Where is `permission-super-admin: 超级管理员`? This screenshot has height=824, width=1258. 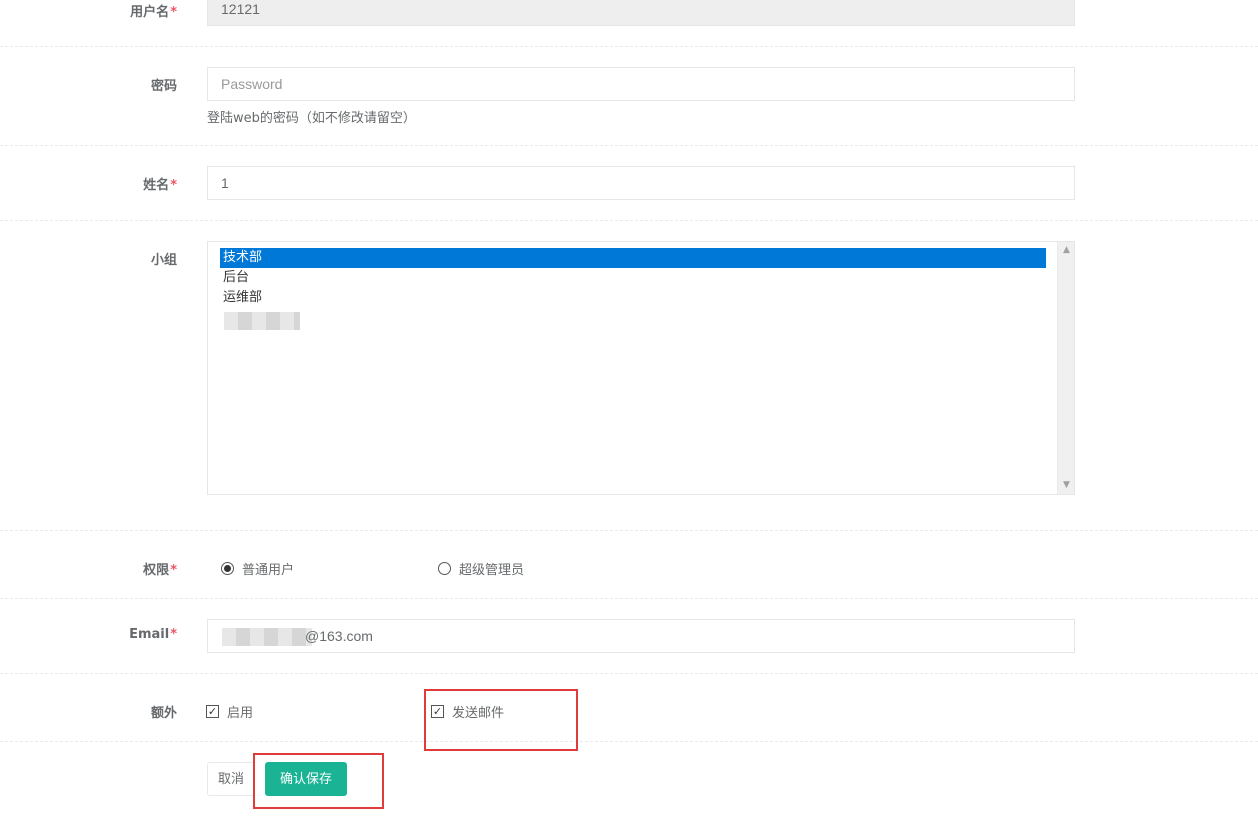
permission-super-admin: 超级管理员 is located at coordinates (481, 568).